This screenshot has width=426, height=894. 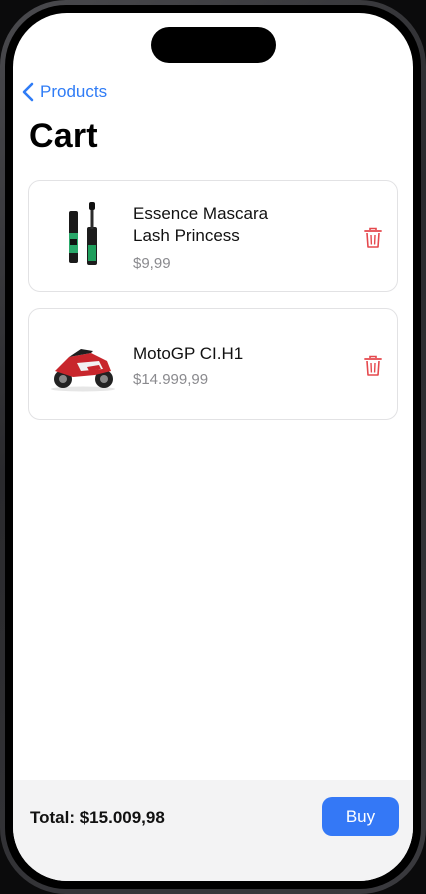 What do you see at coordinates (213, 364) in the screenshot?
I see `cart-item: MotoGP CI.H1 $14.999,99` at bounding box center [213, 364].